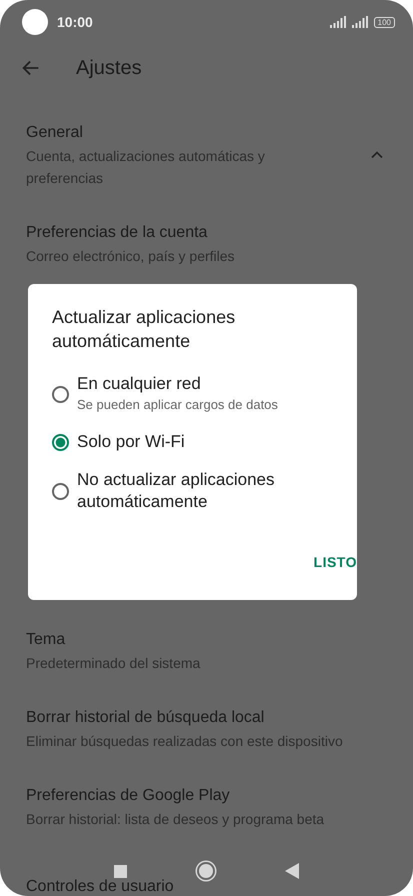 Image resolution: width=413 pixels, height=896 pixels. I want to click on setting-title: Preferencias de Google Play, so click(206, 796).